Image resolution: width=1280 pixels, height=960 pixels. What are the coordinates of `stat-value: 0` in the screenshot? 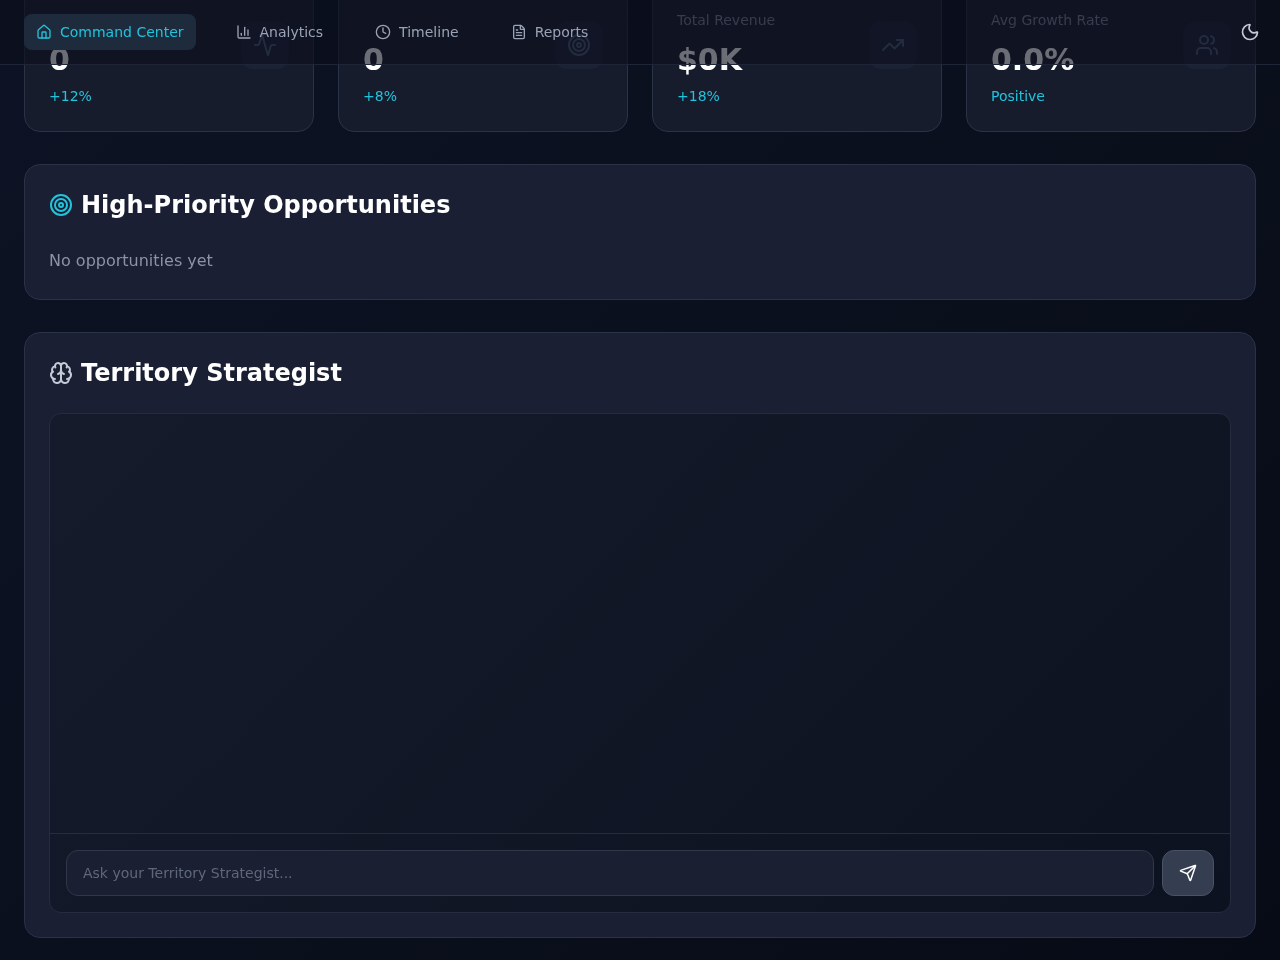 It's located at (373, 60).